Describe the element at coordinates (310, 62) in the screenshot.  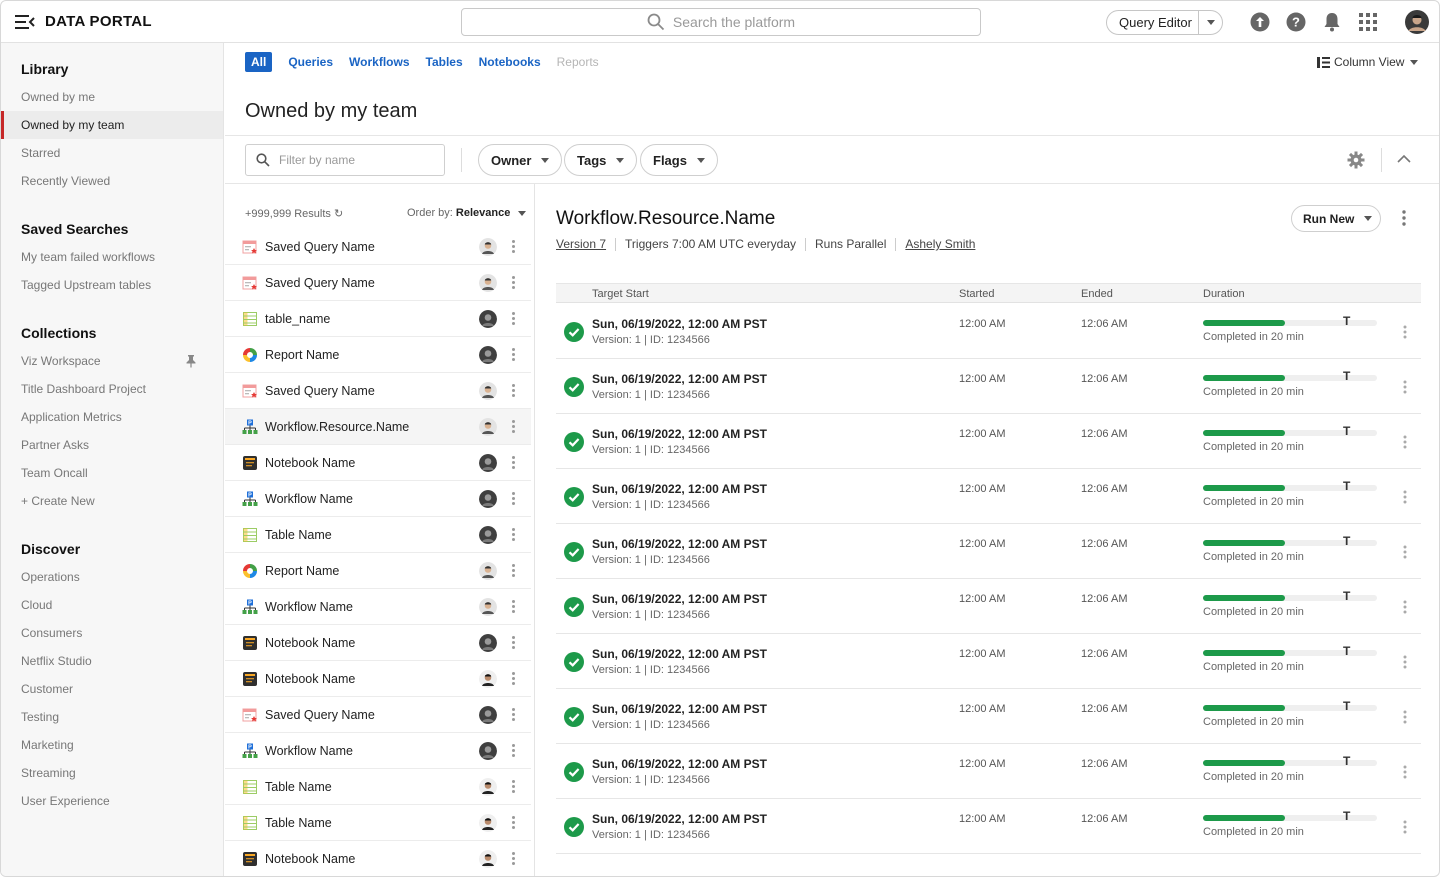
I see `tab-queries: Queries` at that location.